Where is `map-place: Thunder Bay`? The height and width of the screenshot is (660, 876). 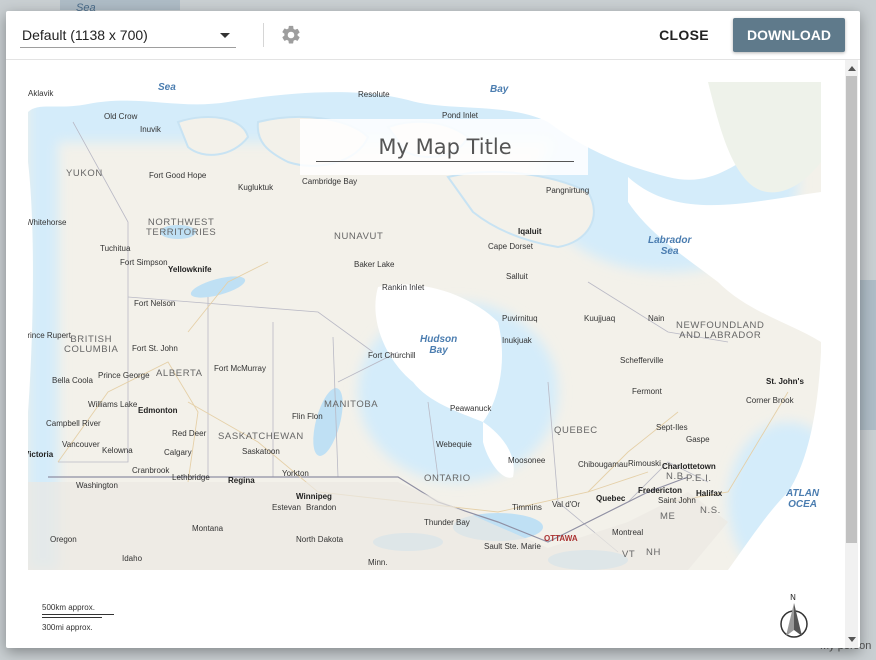 map-place: Thunder Bay is located at coordinates (447, 522).